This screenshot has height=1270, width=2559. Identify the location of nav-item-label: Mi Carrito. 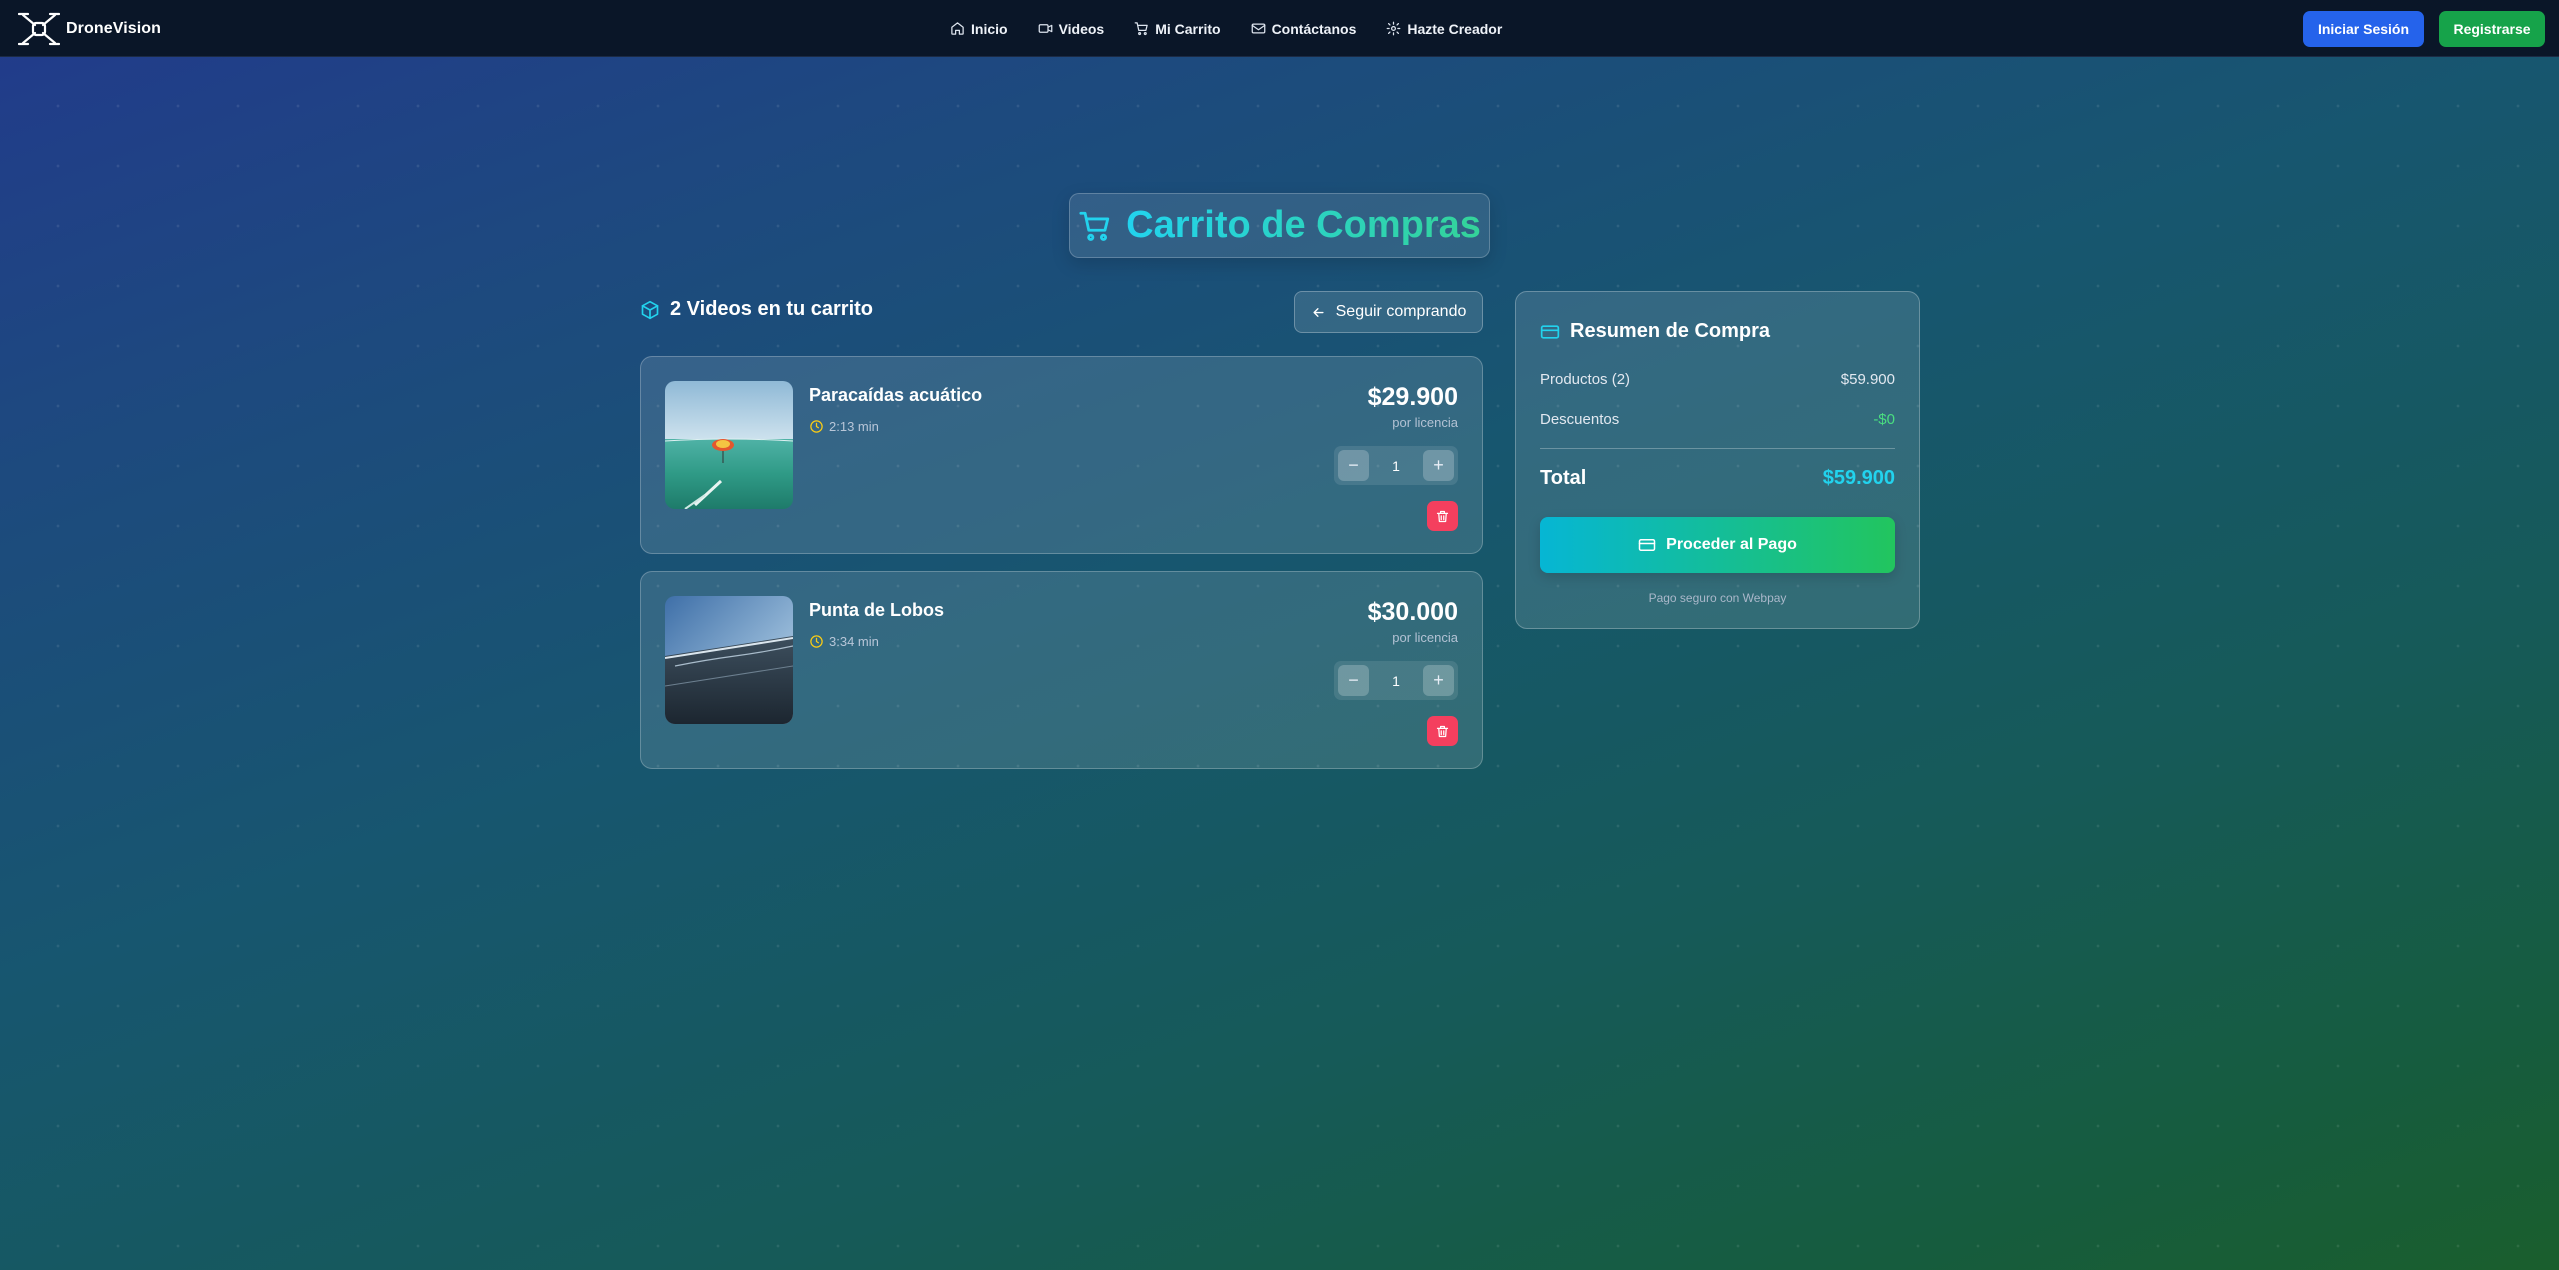
(1188, 28).